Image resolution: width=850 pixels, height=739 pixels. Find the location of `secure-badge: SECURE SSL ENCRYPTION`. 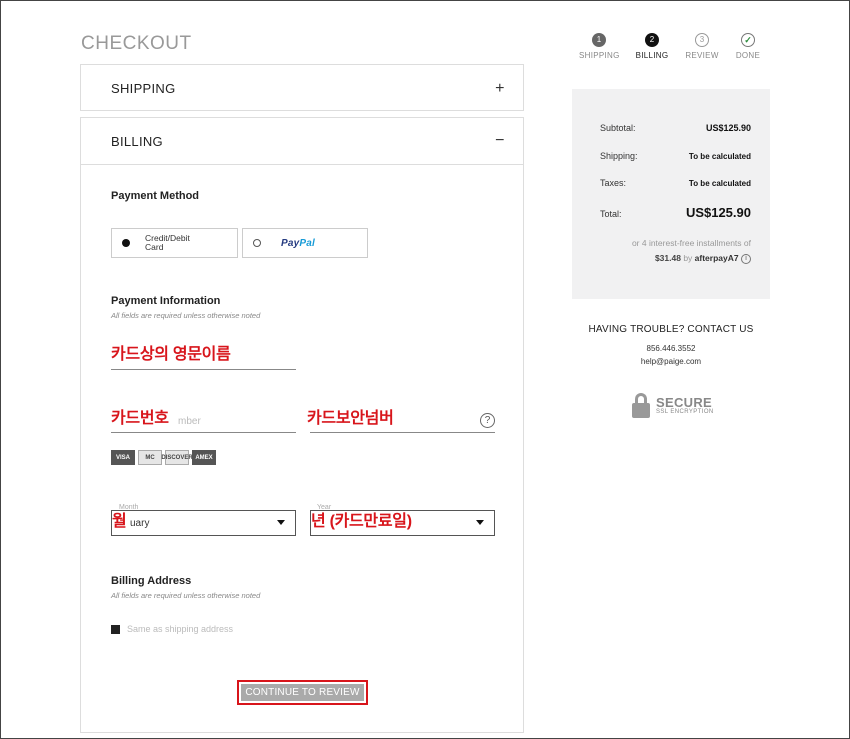

secure-badge: SECURE SSL ENCRYPTION is located at coordinates (673, 405).